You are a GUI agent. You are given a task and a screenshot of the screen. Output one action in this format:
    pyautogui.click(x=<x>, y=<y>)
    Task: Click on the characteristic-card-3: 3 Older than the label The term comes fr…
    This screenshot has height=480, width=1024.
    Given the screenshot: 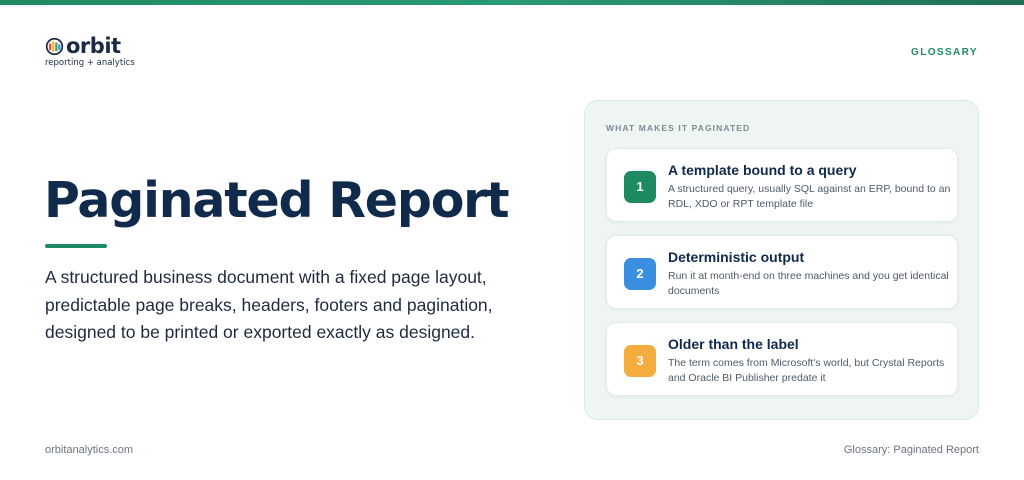 What is the action you would take?
    pyautogui.click(x=782, y=359)
    